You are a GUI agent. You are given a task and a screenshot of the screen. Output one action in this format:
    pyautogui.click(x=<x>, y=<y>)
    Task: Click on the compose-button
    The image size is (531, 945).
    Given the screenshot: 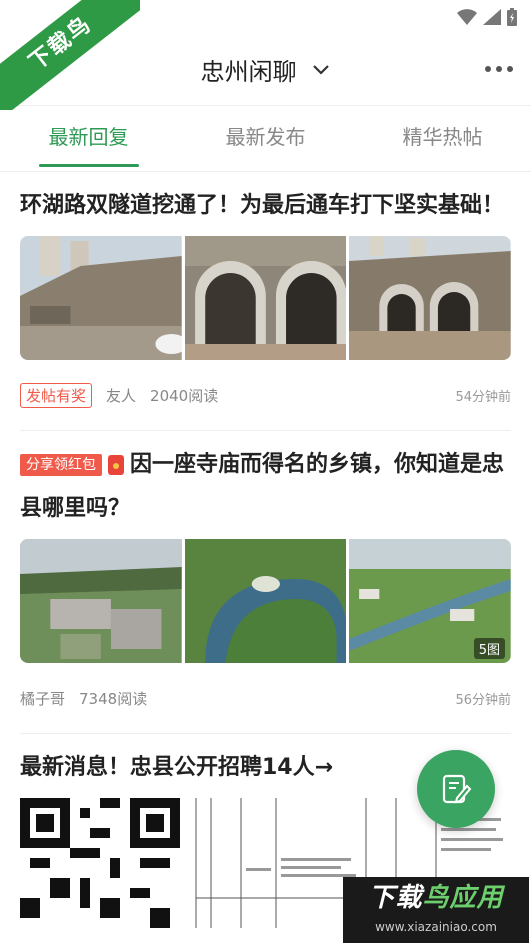 What is the action you would take?
    pyautogui.click(x=456, y=789)
    